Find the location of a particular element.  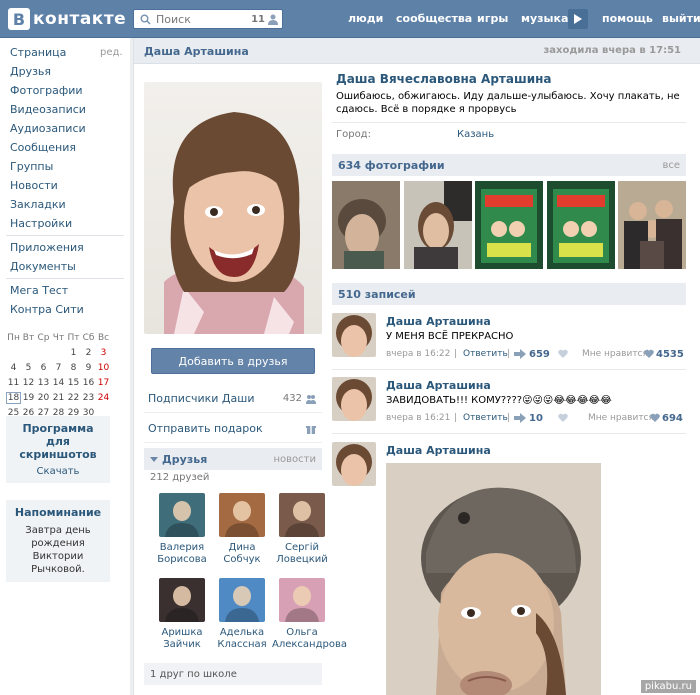

friend-card: Аришка Зайчик is located at coordinates (182, 614).